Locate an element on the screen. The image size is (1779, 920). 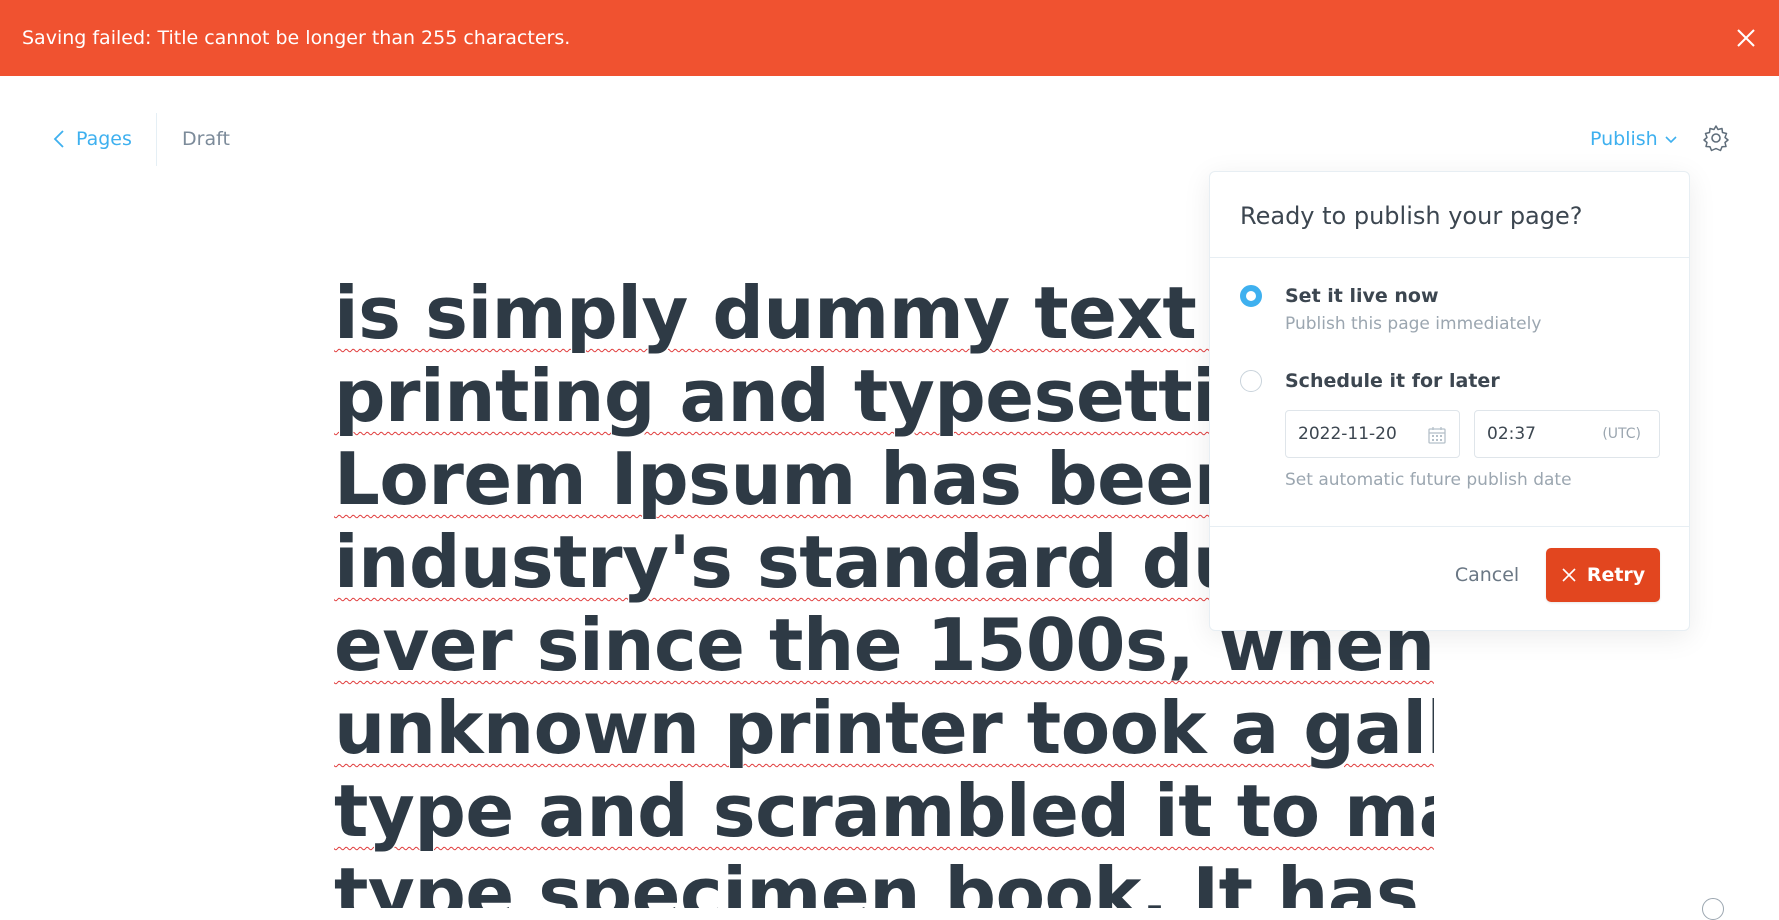
title-line: type specimen book. It has is located at coordinates (876, 880).